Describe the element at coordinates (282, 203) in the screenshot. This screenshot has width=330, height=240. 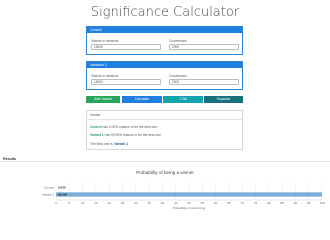
I see `x-tick-label: 85` at that location.